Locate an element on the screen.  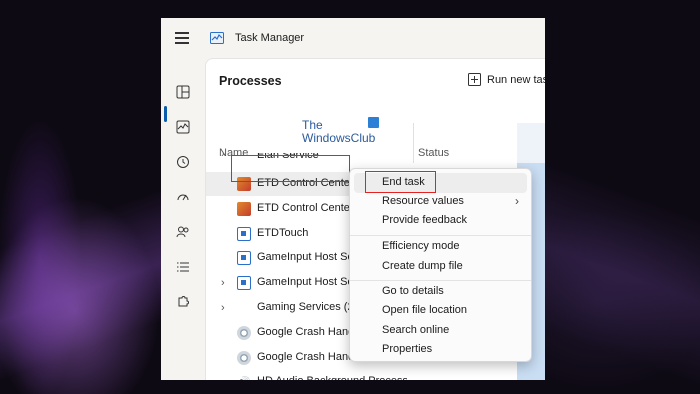
table-row: ETDTouch is located at coordinates (281, 234).